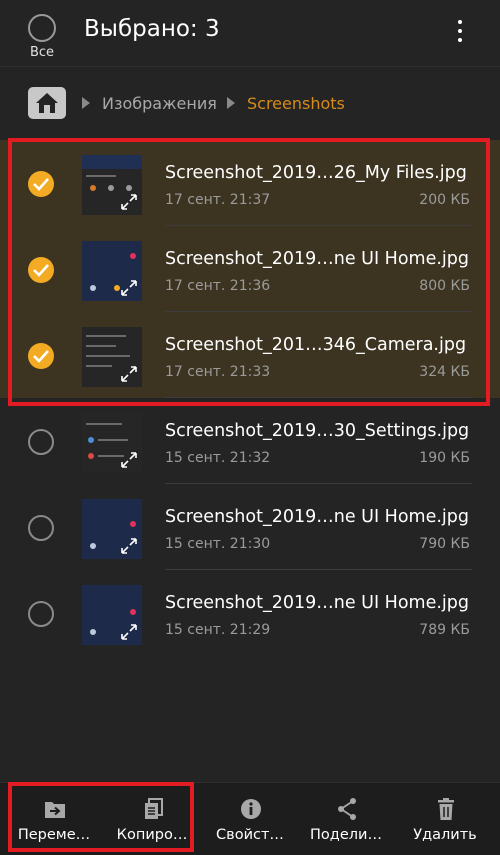  Describe the element at coordinates (445, 835) in the screenshot. I see `delete-label: Удалить` at that location.